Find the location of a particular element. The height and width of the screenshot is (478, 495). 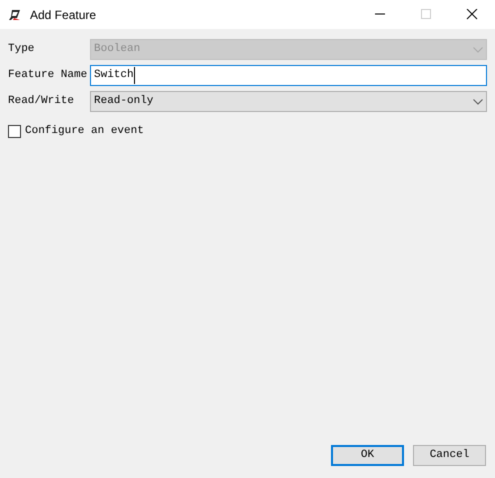

dropdown: Boolean is located at coordinates (288, 49).